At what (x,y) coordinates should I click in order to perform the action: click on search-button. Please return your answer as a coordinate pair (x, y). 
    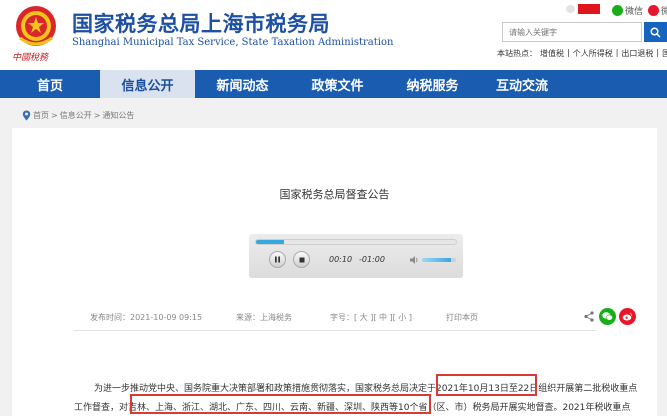
    Looking at the image, I should click on (655, 32).